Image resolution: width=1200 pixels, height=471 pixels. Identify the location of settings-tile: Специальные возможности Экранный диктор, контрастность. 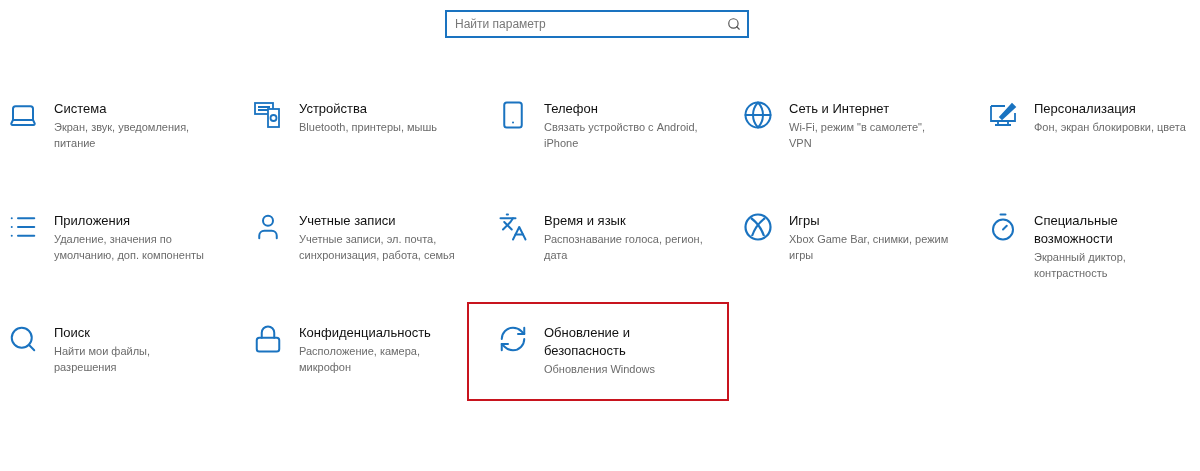
(1094, 268).